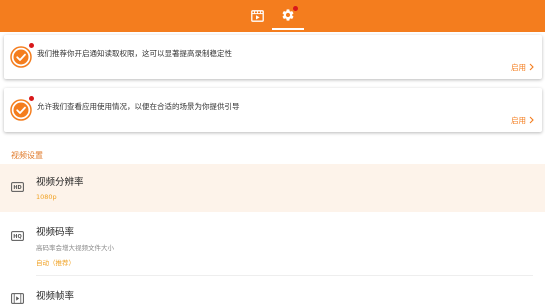 This screenshot has height=307, width=545. Describe the element at coordinates (27, 155) in the screenshot. I see `section-title-video-settings: 视频设置` at that location.